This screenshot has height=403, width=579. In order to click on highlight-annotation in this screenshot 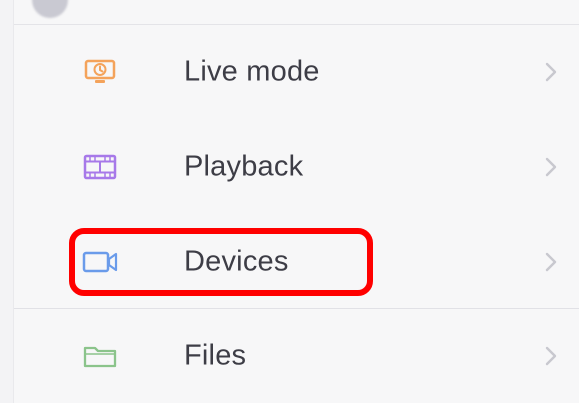, I will do `click(221, 262)`.